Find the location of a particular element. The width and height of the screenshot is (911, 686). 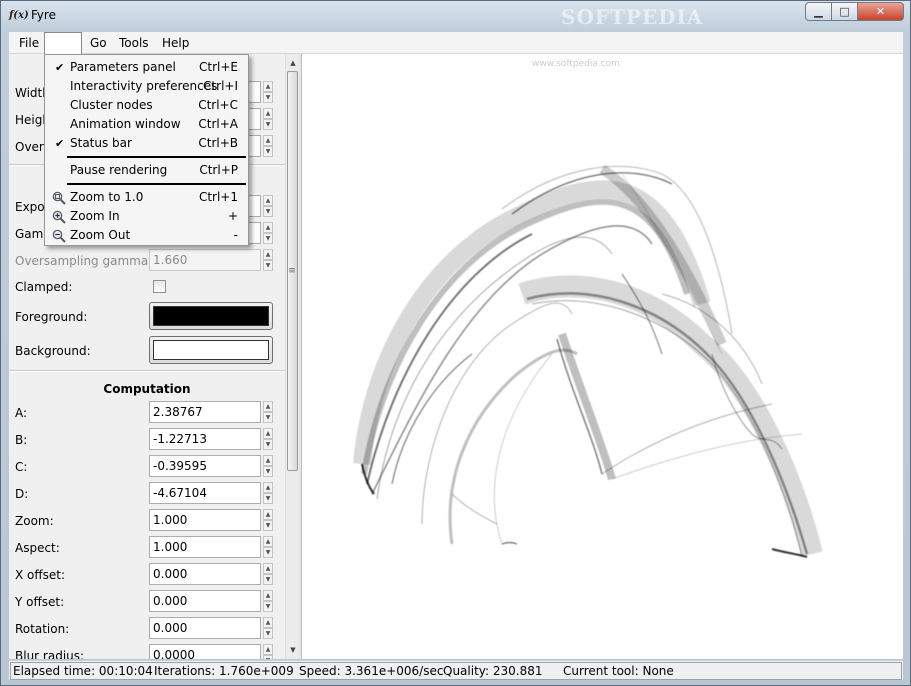

title-bar: f(x) Fyre SOFTPEDIA ▁ □ ✕ is located at coordinates (455, 16).